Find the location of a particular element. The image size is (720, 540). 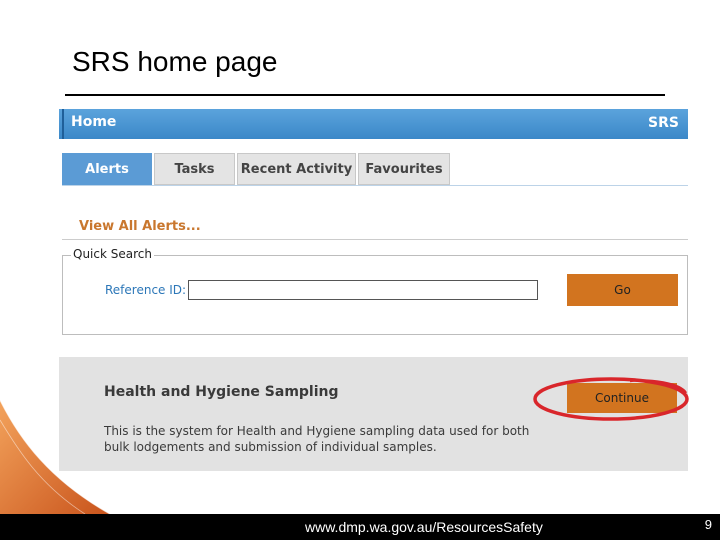

header-accent is located at coordinates (63, 124).